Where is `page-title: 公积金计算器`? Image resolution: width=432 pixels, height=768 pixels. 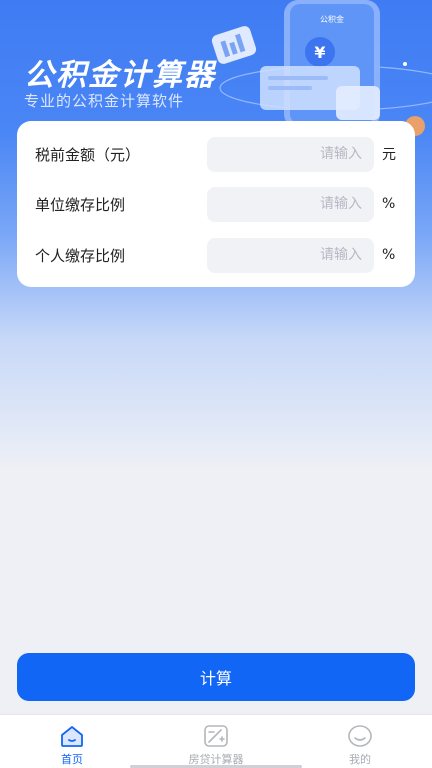 page-title: 公积金计算器 is located at coordinates (120, 75).